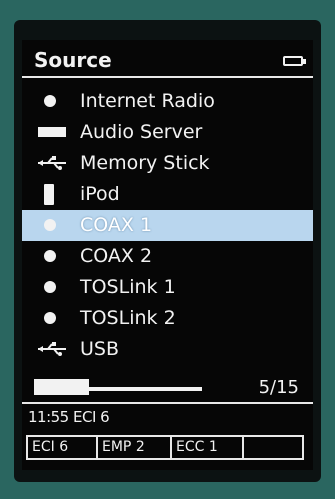  I want to click on source-label: Audio Server, so click(141, 132).